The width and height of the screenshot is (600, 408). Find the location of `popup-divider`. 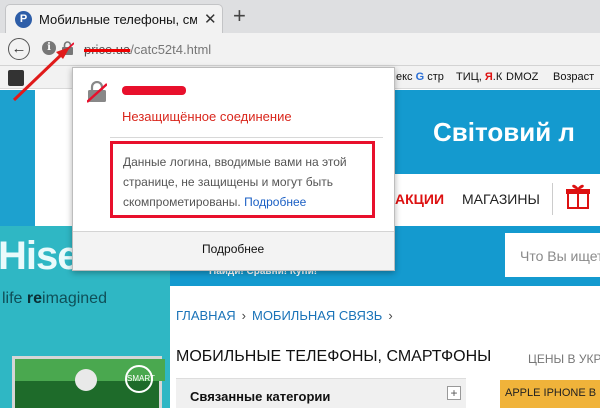

popup-divider is located at coordinates (246, 137).